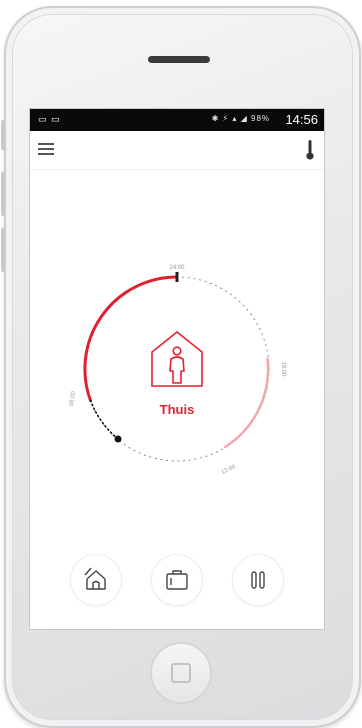  I want to click on away-mode-button, so click(96, 580).